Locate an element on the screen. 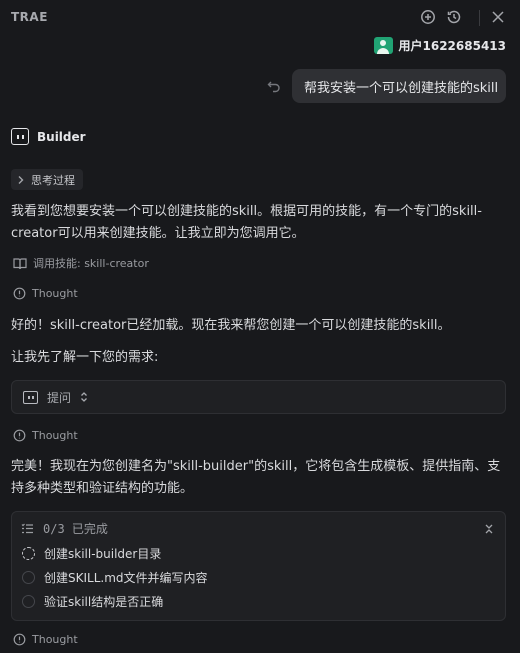 The height and width of the screenshot is (653, 520). collapse-icon is located at coordinates (490, 527).